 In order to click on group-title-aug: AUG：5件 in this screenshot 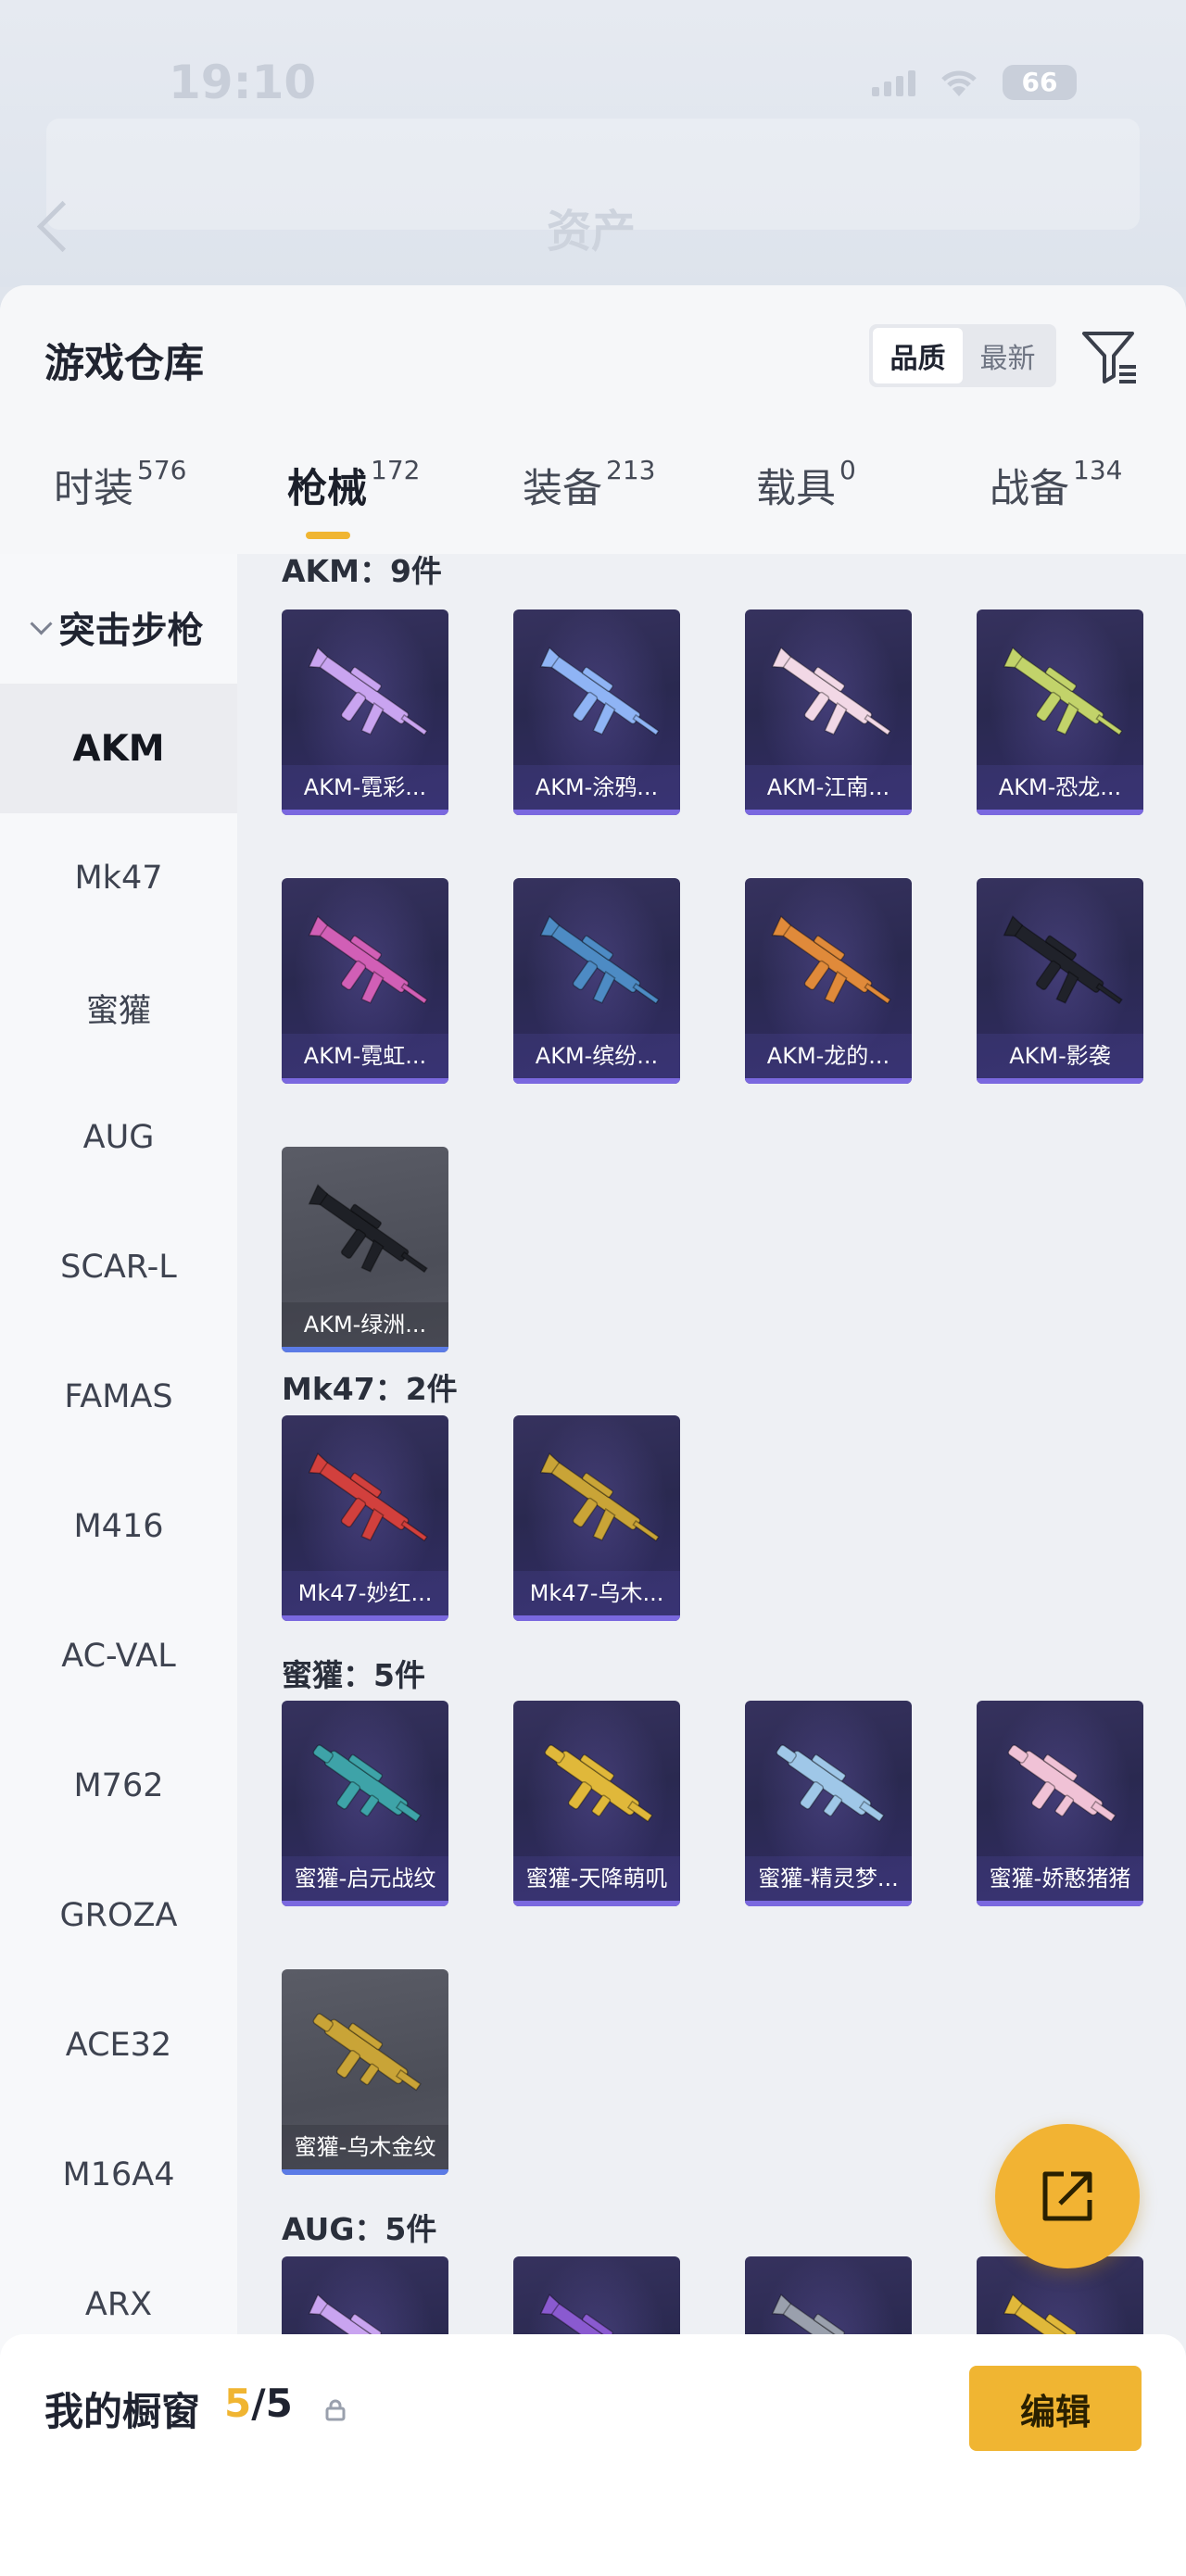, I will do `click(359, 2229)`.